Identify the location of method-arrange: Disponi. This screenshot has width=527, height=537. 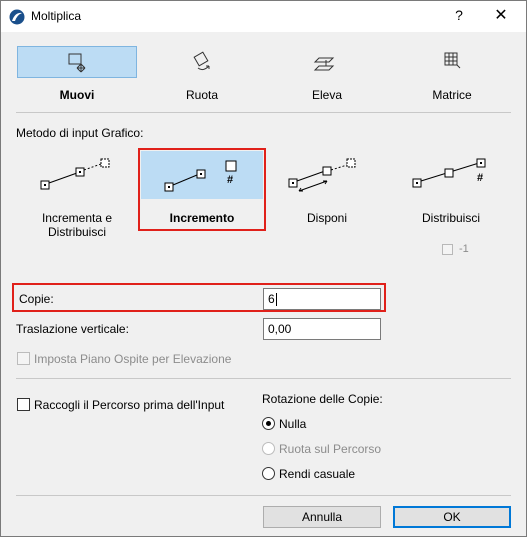
(327, 189).